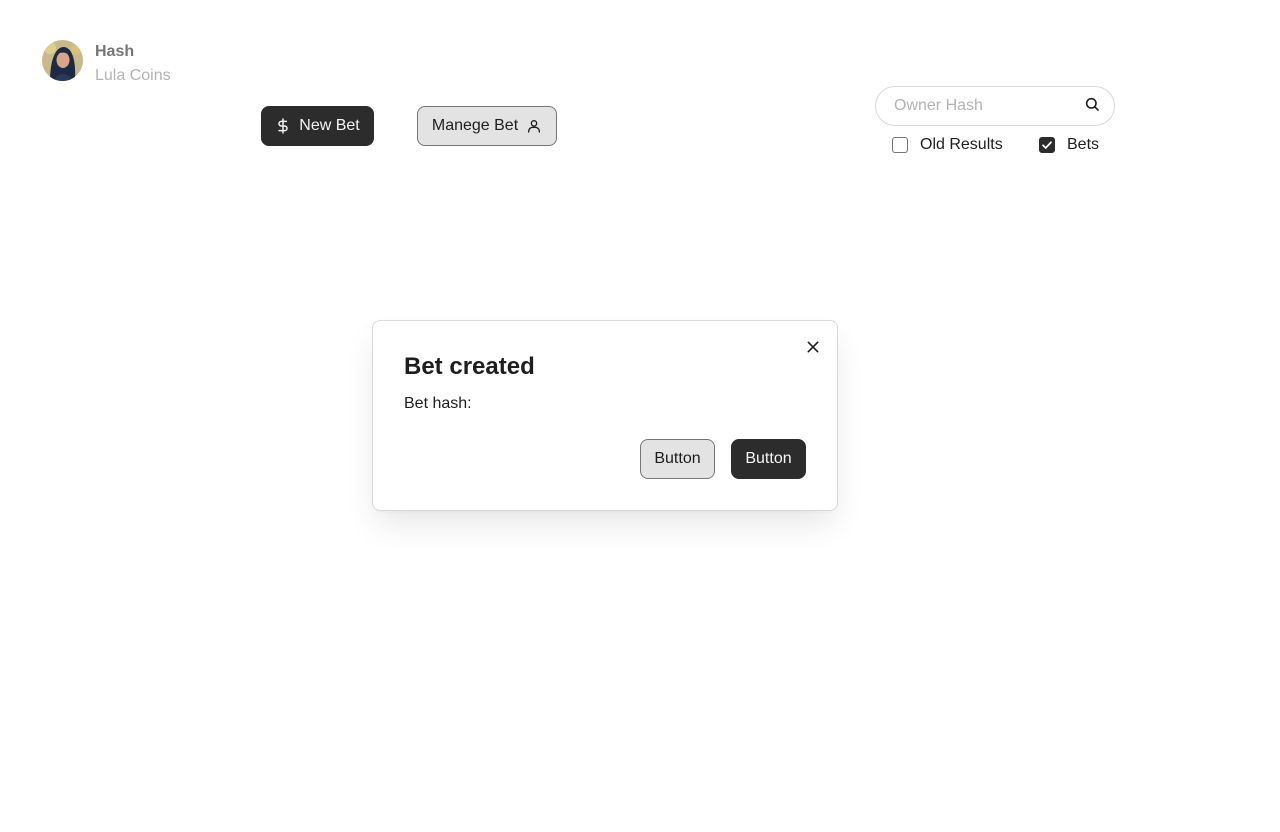 This screenshot has width=1280, height=832. What do you see at coordinates (106, 63) in the screenshot?
I see `user-profile: Hash Lula Coins` at bounding box center [106, 63].